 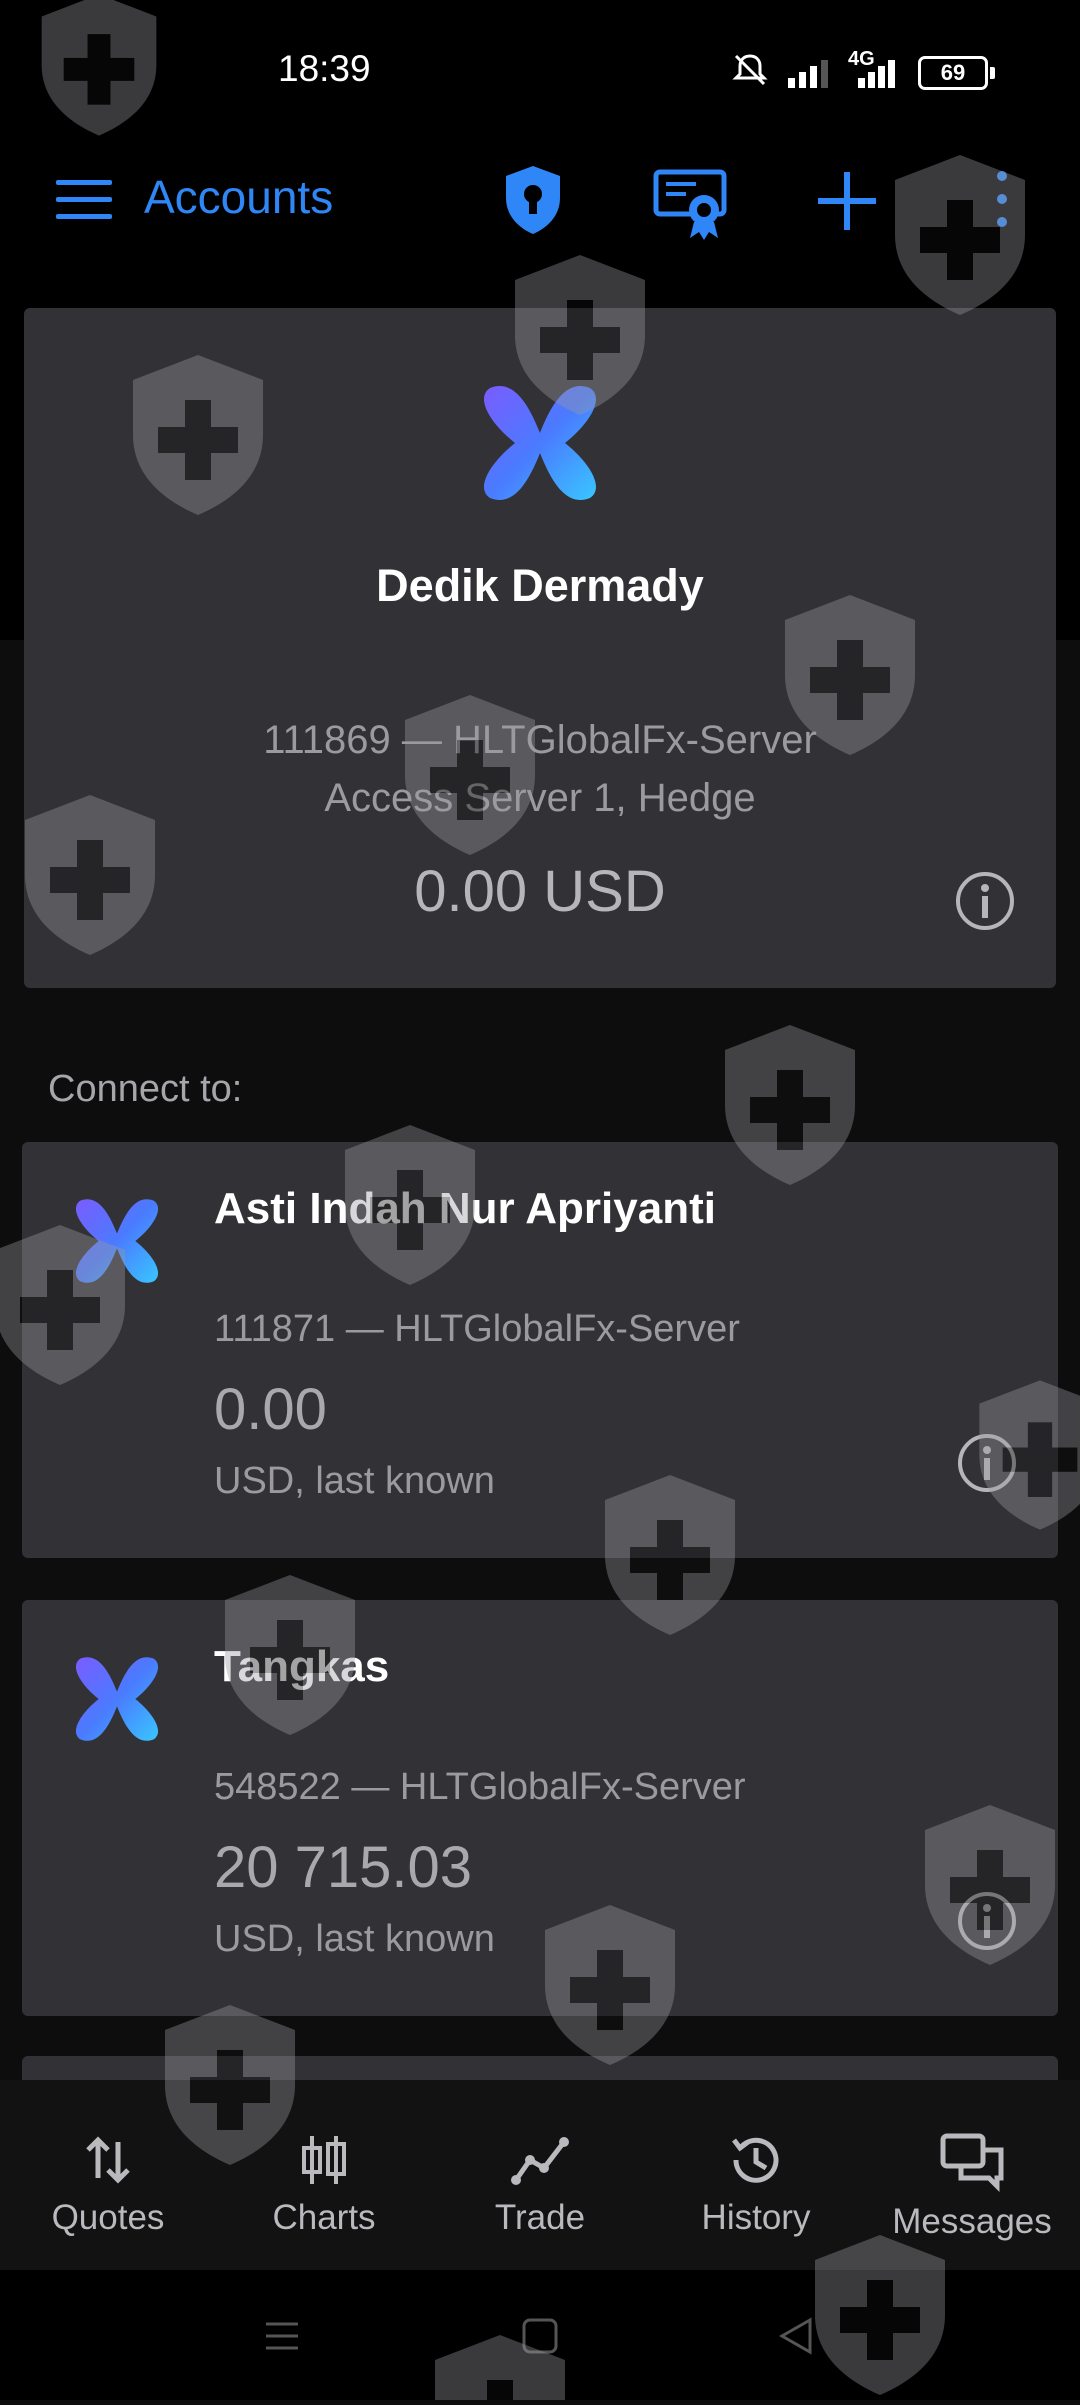 I want to click on system-nav-bar, so click(x=540, y=2335).